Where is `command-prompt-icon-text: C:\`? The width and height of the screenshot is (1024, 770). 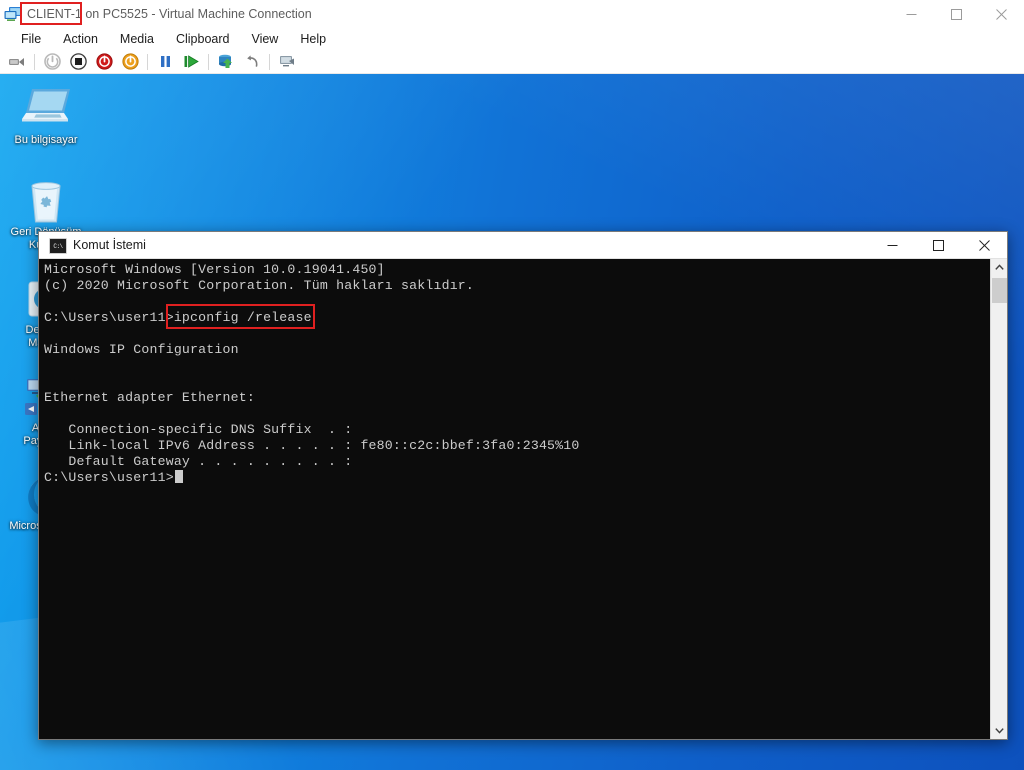
command-prompt-icon-text: C:\ is located at coordinates (58, 246).